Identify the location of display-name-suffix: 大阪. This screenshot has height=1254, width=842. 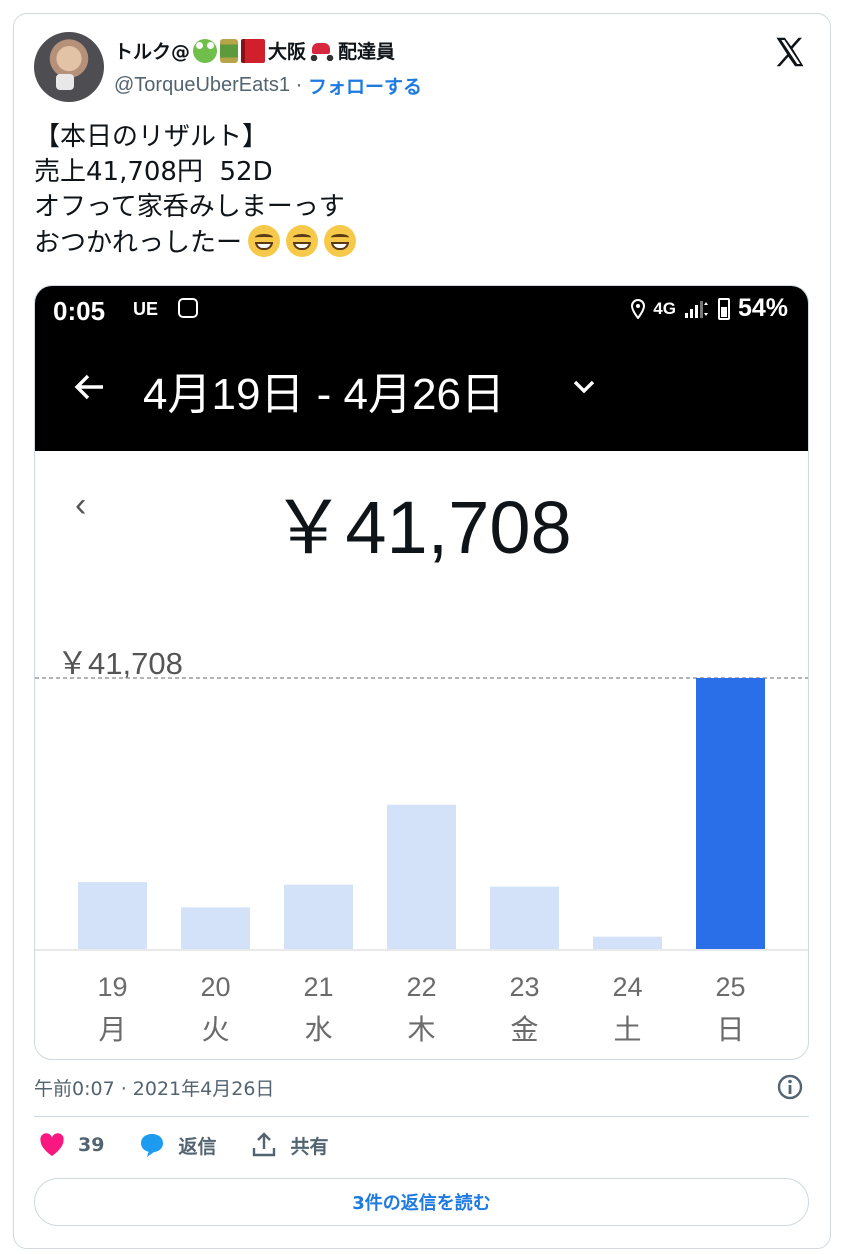
(287, 52).